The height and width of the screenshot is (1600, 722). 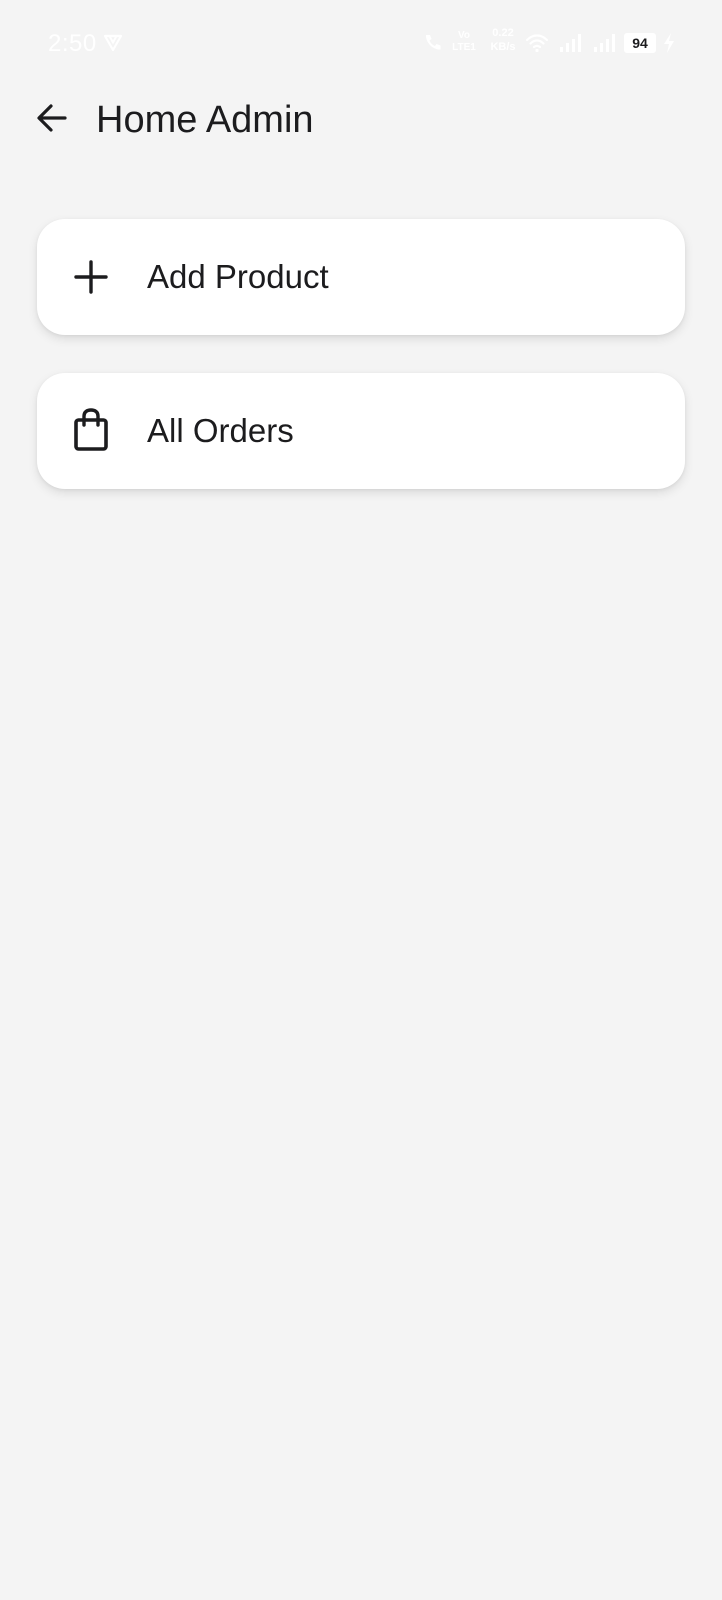 I want to click on add-product-label: Add Product, so click(x=238, y=276).